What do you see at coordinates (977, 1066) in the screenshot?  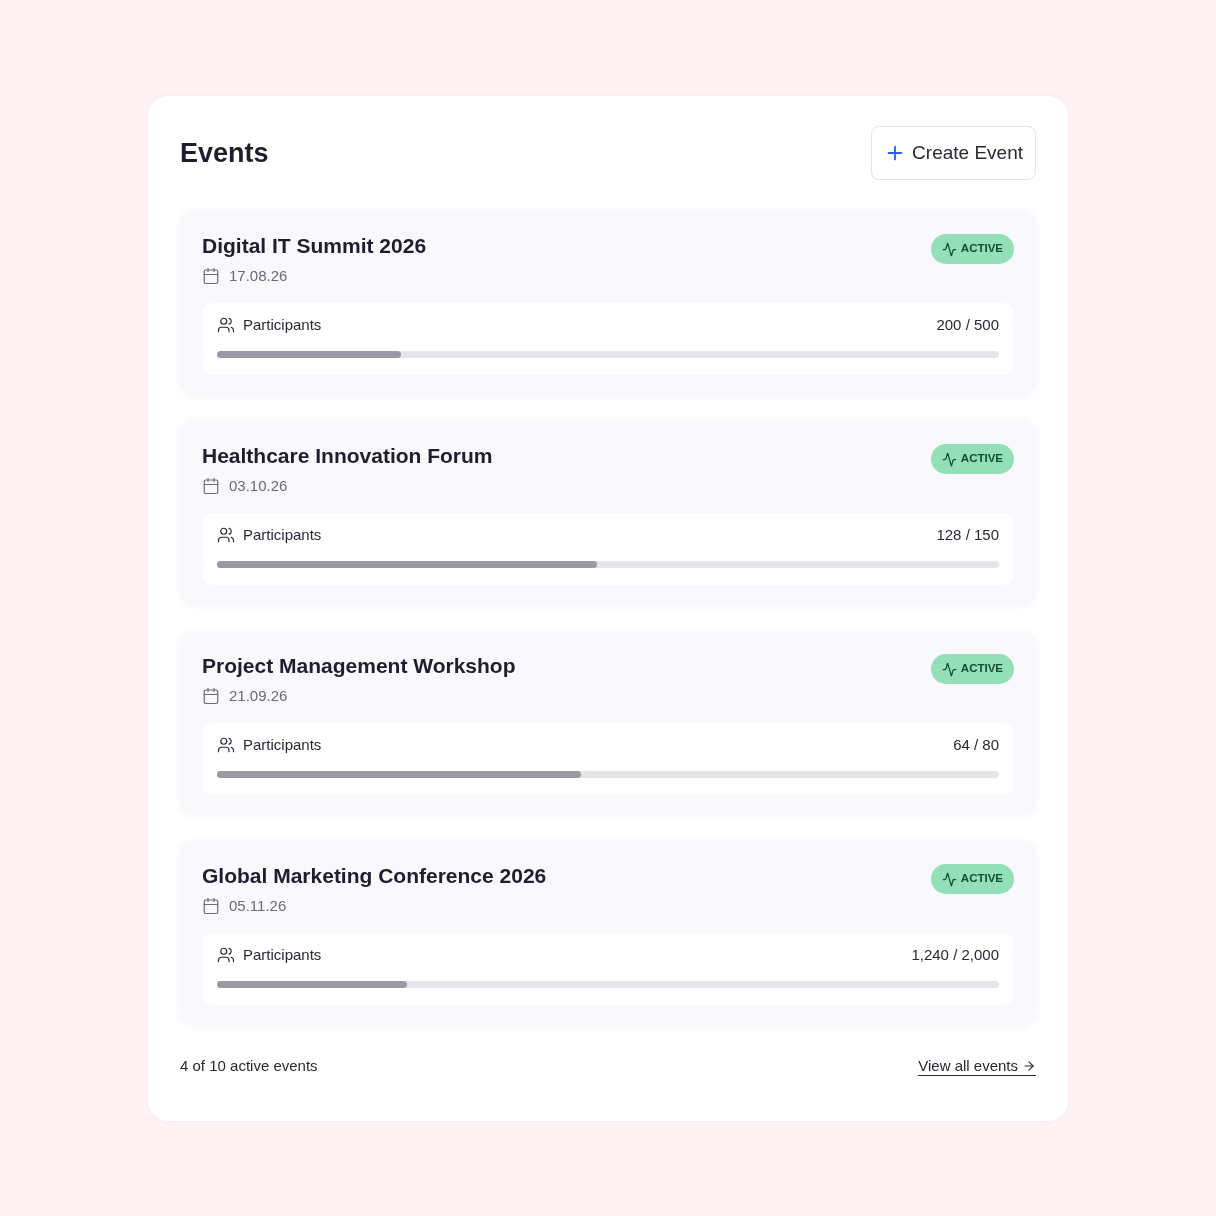 I see `view-all-link: View all events` at bounding box center [977, 1066].